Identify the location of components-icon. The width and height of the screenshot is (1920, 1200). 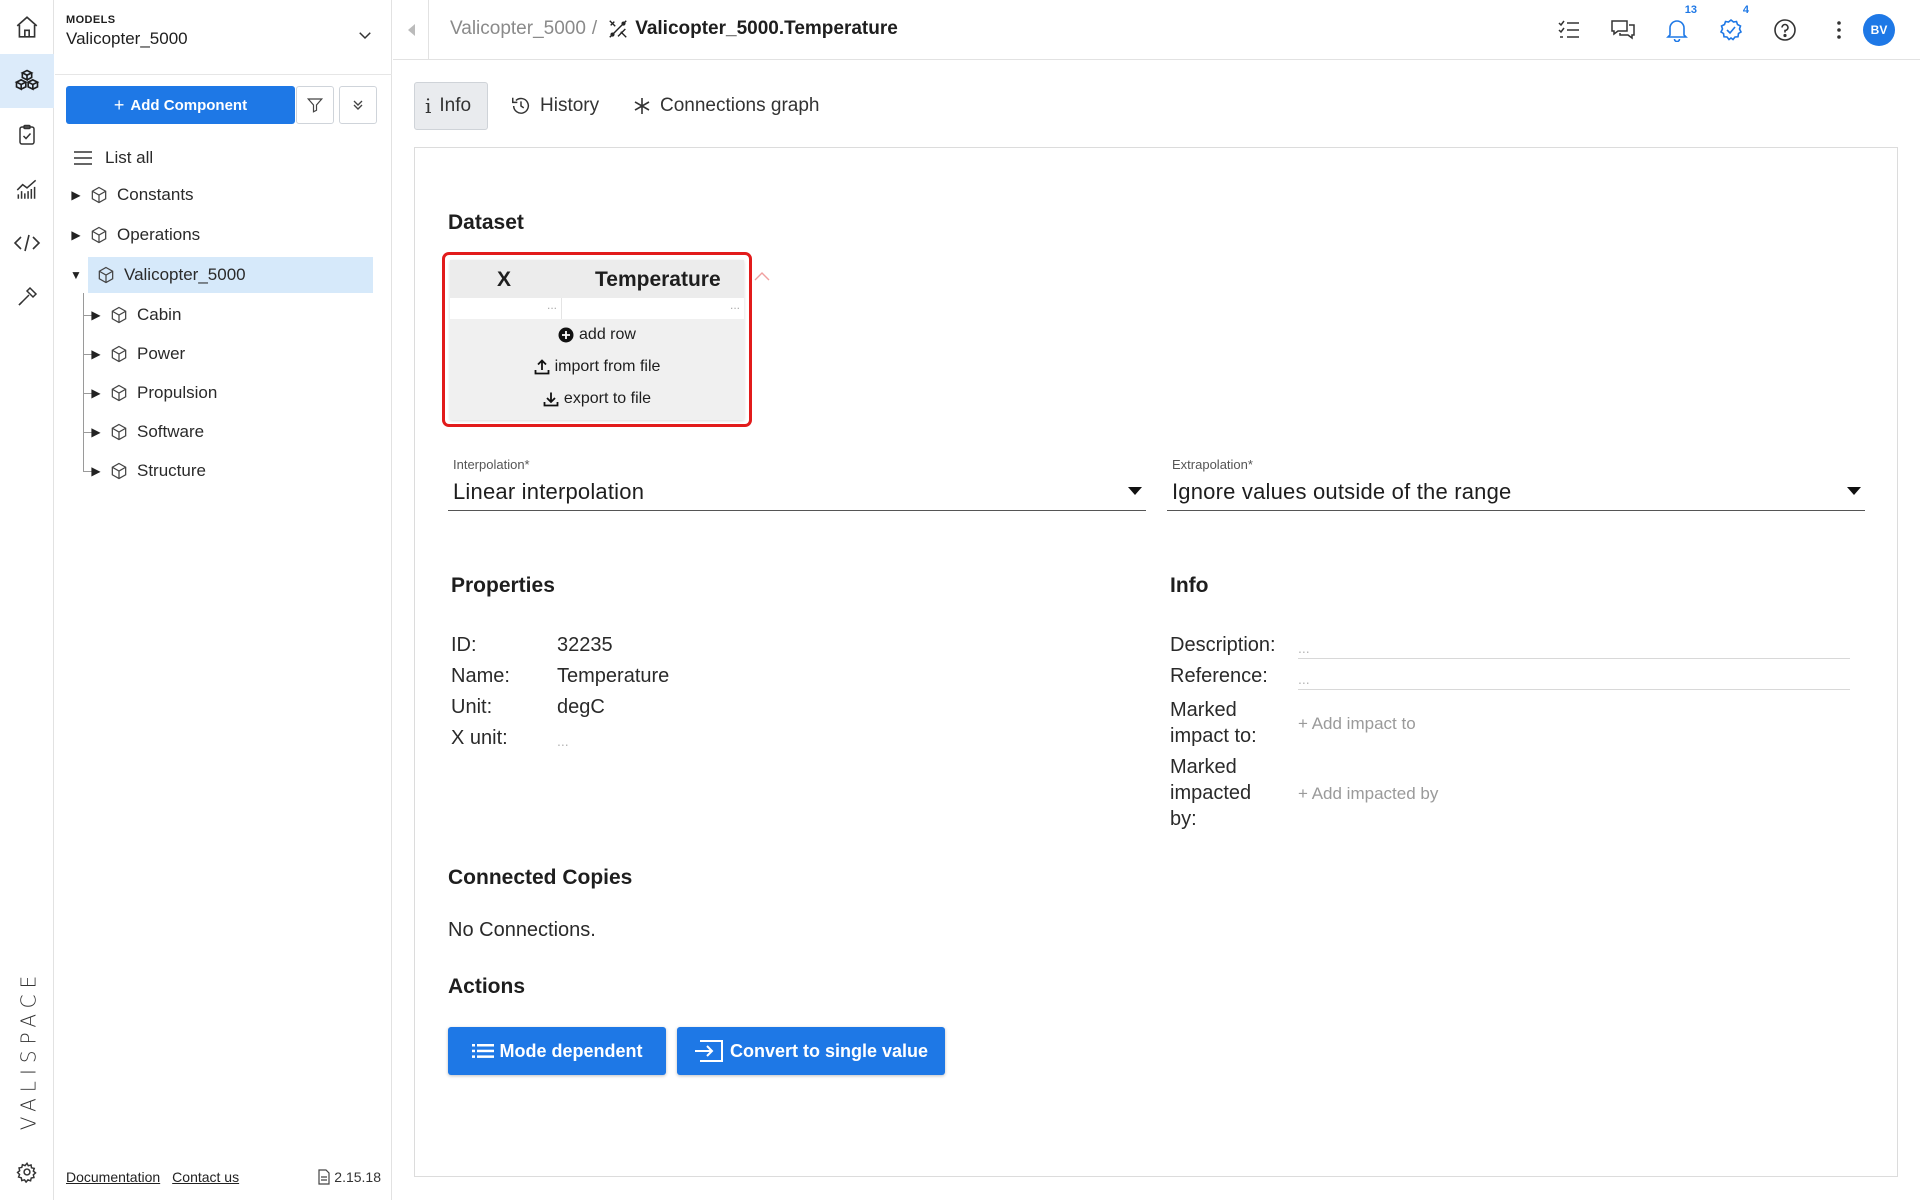
(27, 81).